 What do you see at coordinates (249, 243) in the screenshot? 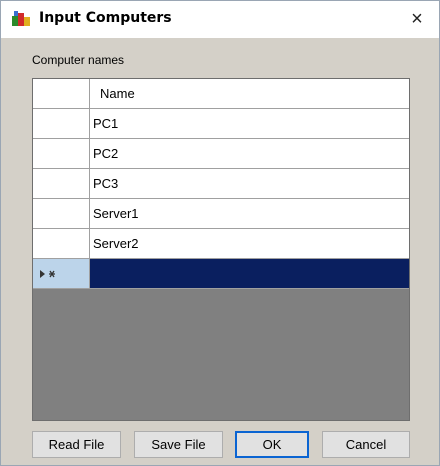
I see `name-cell: Server2` at bounding box center [249, 243].